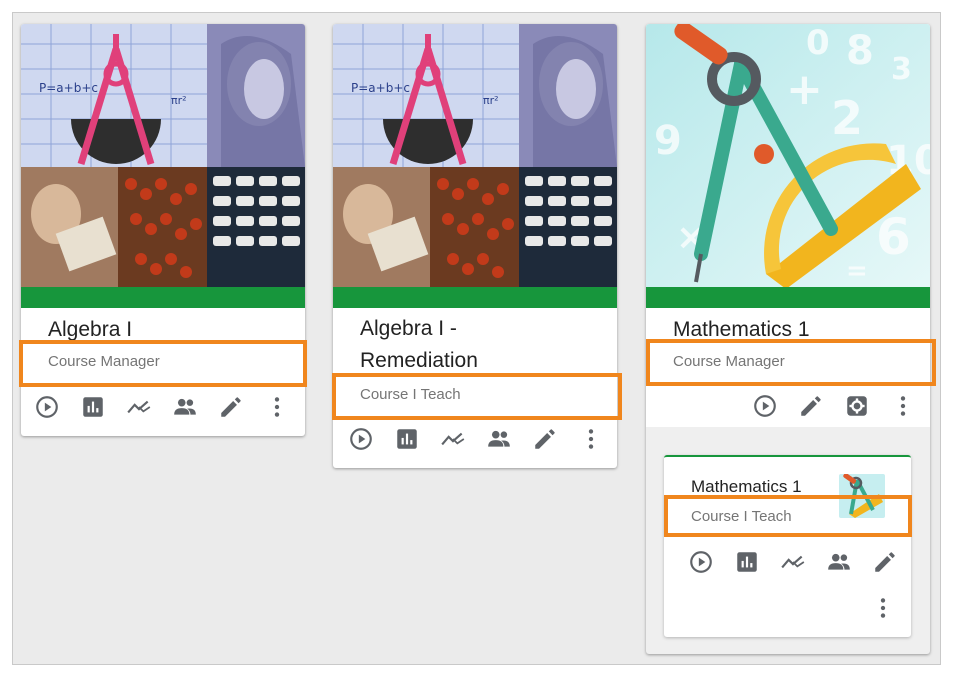 The image size is (956, 677). What do you see at coordinates (791, 362) in the screenshot?
I see `highlight-box-card3-role` at bounding box center [791, 362].